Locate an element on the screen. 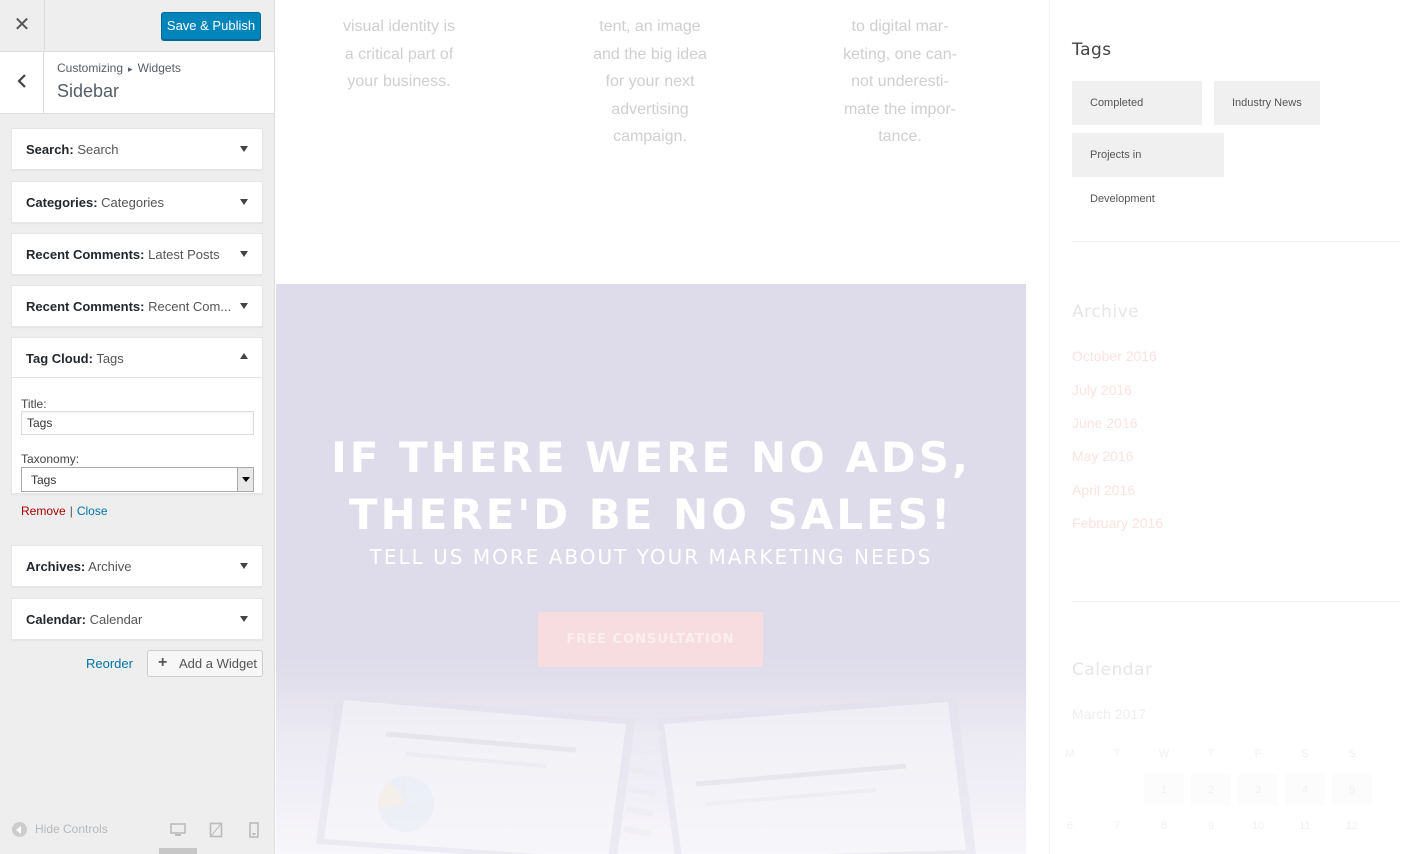 The image size is (1419, 854). back-button is located at coordinates (22, 82).